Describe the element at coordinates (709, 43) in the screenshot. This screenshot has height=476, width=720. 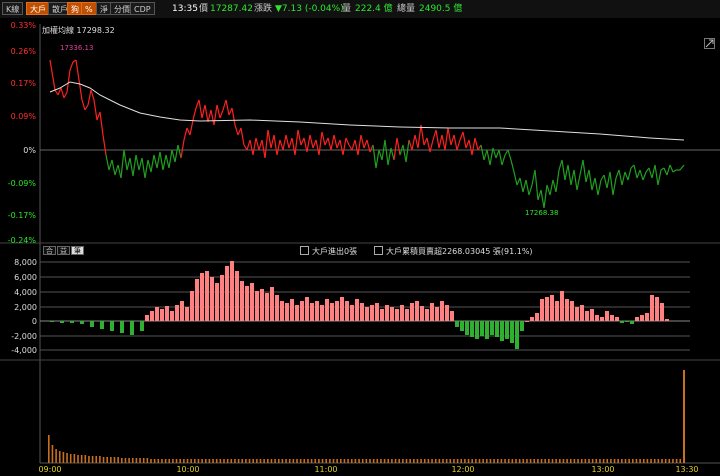
I see `expand-icon` at that location.